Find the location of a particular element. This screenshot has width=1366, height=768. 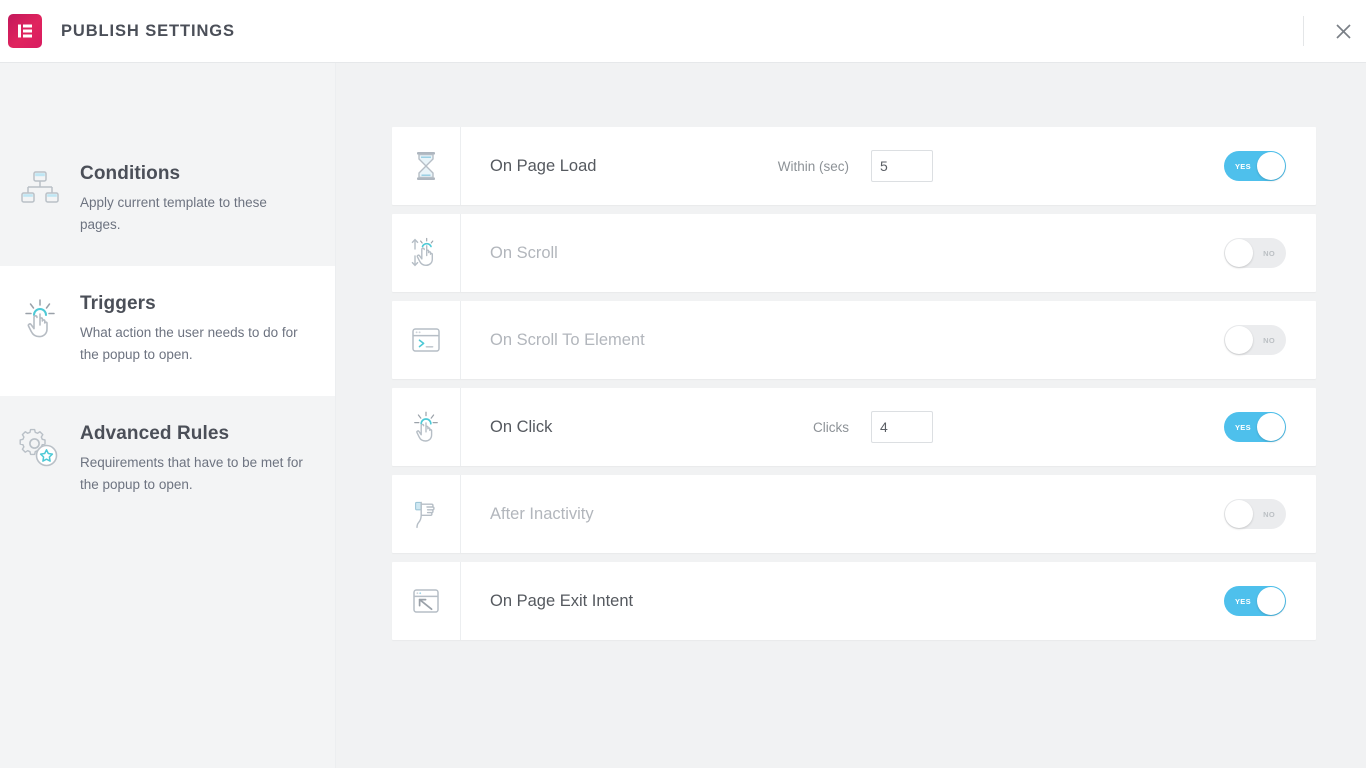

control-label: Clicks is located at coordinates (831, 427).